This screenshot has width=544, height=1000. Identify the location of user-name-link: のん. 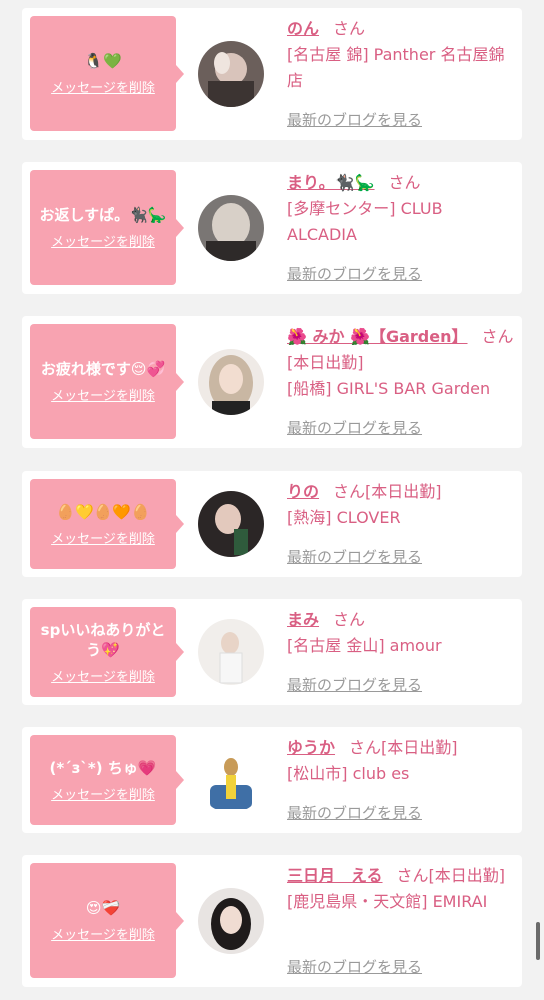
(303, 28).